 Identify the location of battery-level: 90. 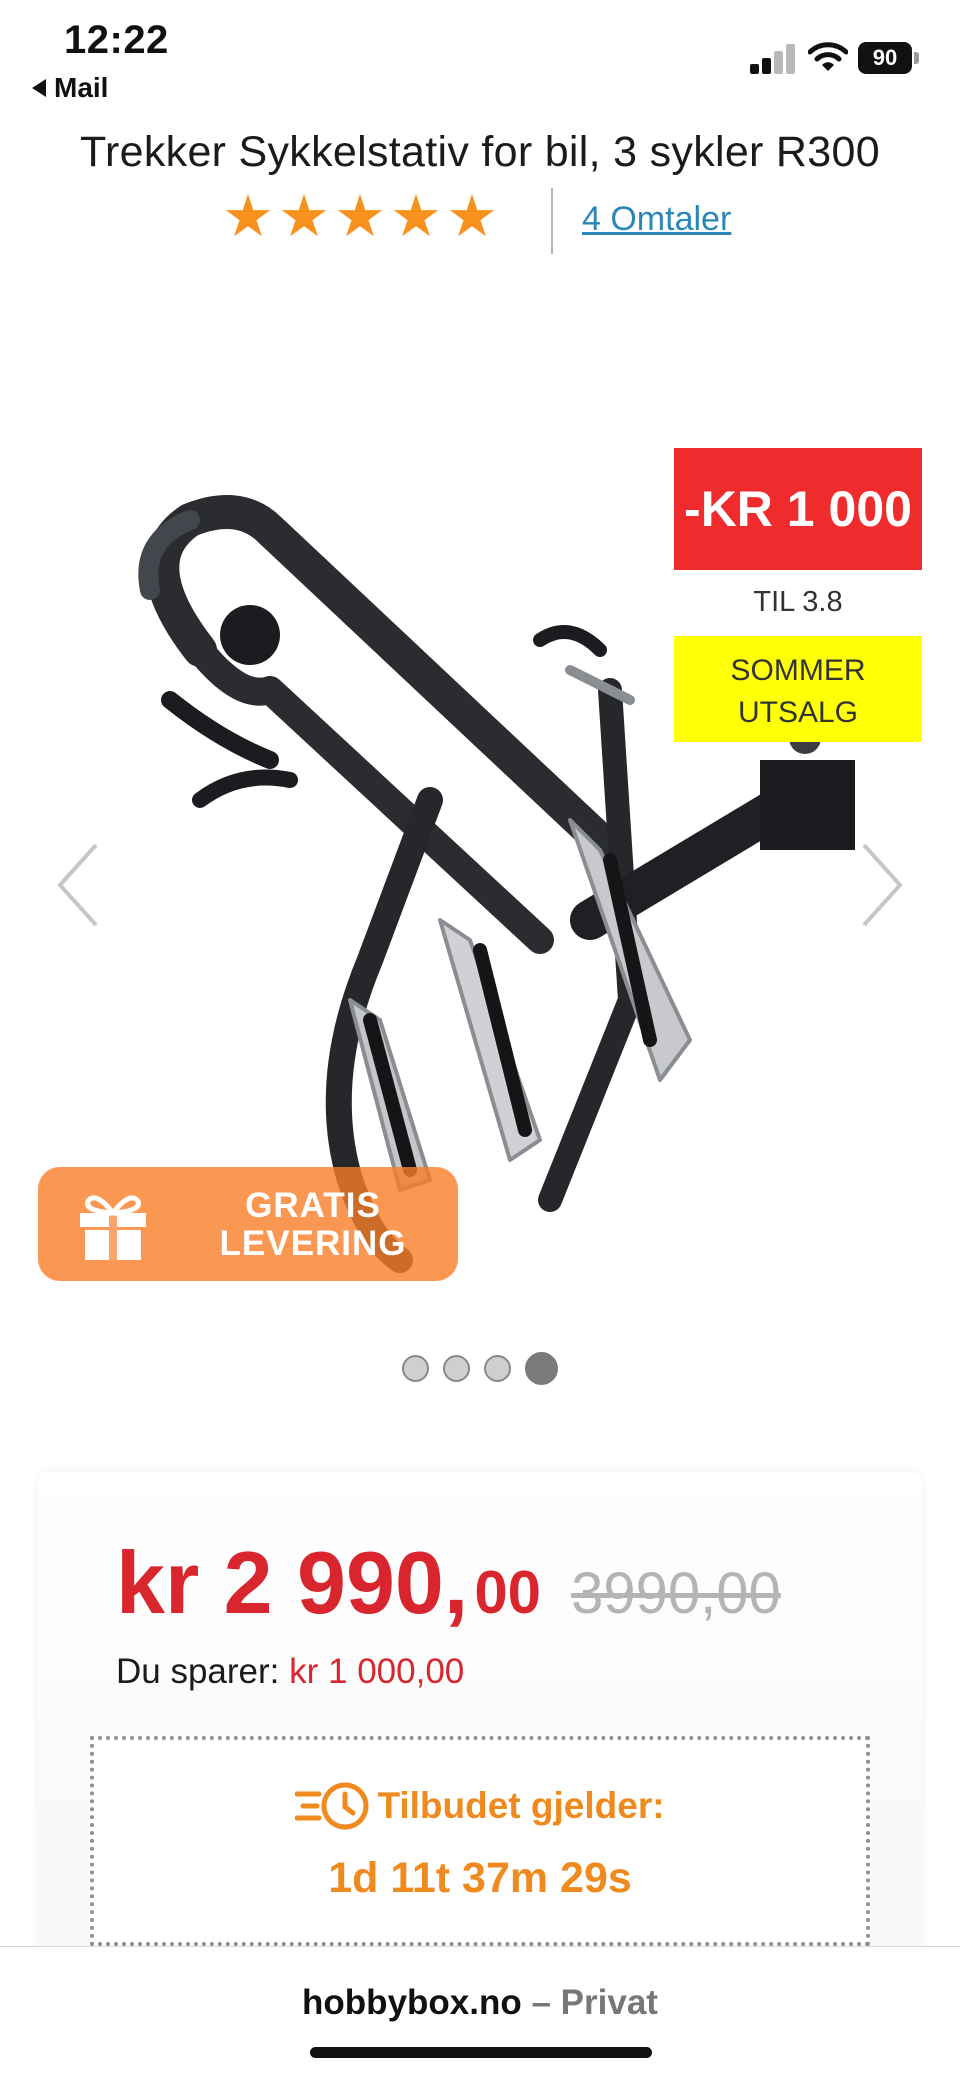
(885, 58).